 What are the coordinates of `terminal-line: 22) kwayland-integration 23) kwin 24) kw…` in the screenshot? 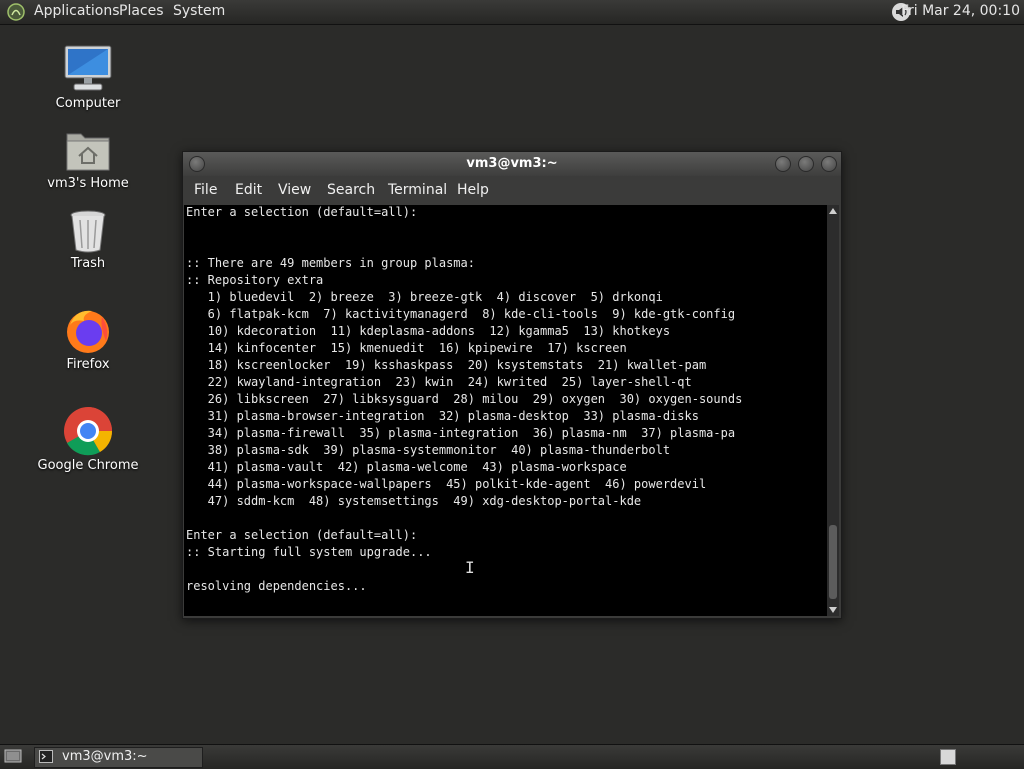 It's located at (439, 382).